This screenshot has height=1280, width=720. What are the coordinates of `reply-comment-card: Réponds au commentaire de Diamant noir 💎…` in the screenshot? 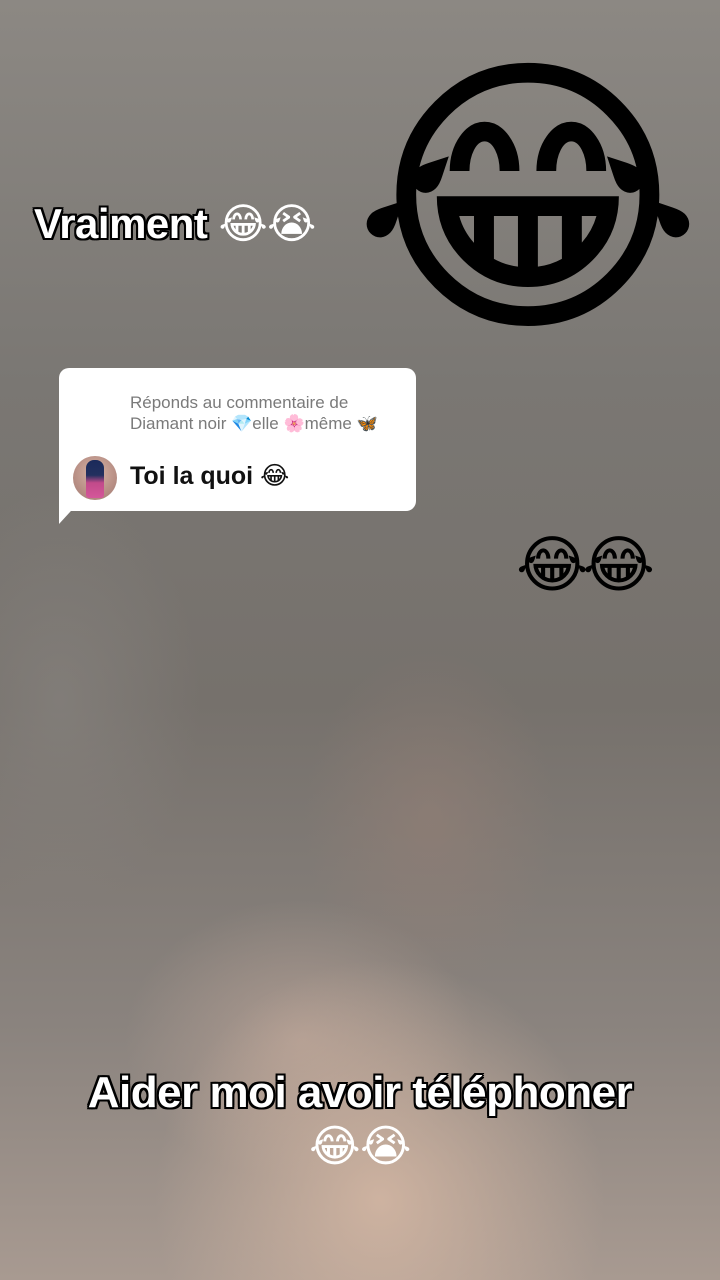 It's located at (237, 439).